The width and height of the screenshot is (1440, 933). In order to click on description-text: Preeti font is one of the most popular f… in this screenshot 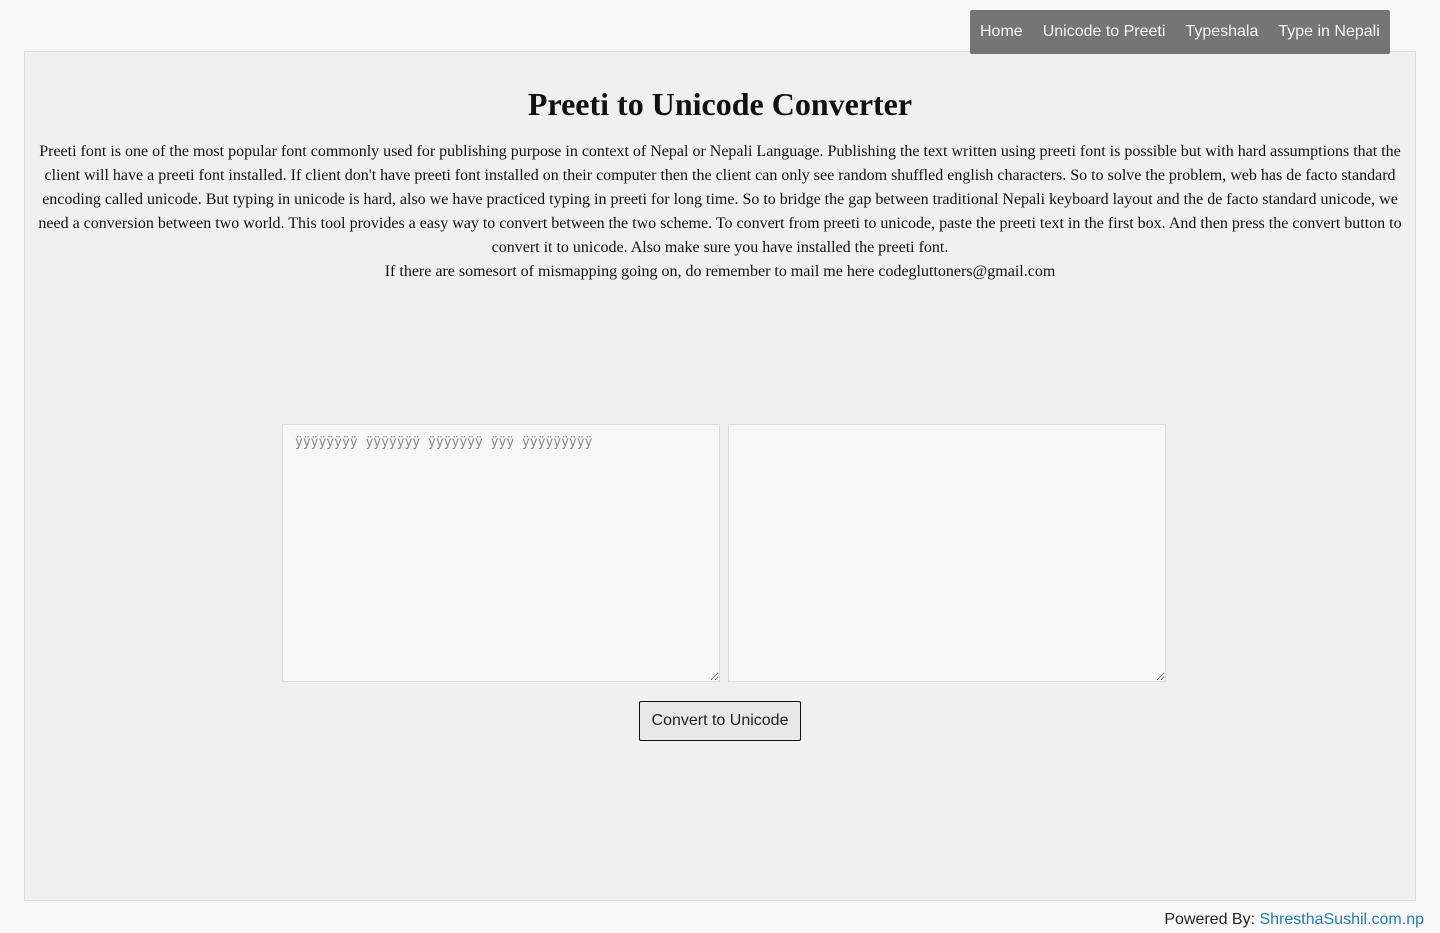, I will do `click(720, 199)`.